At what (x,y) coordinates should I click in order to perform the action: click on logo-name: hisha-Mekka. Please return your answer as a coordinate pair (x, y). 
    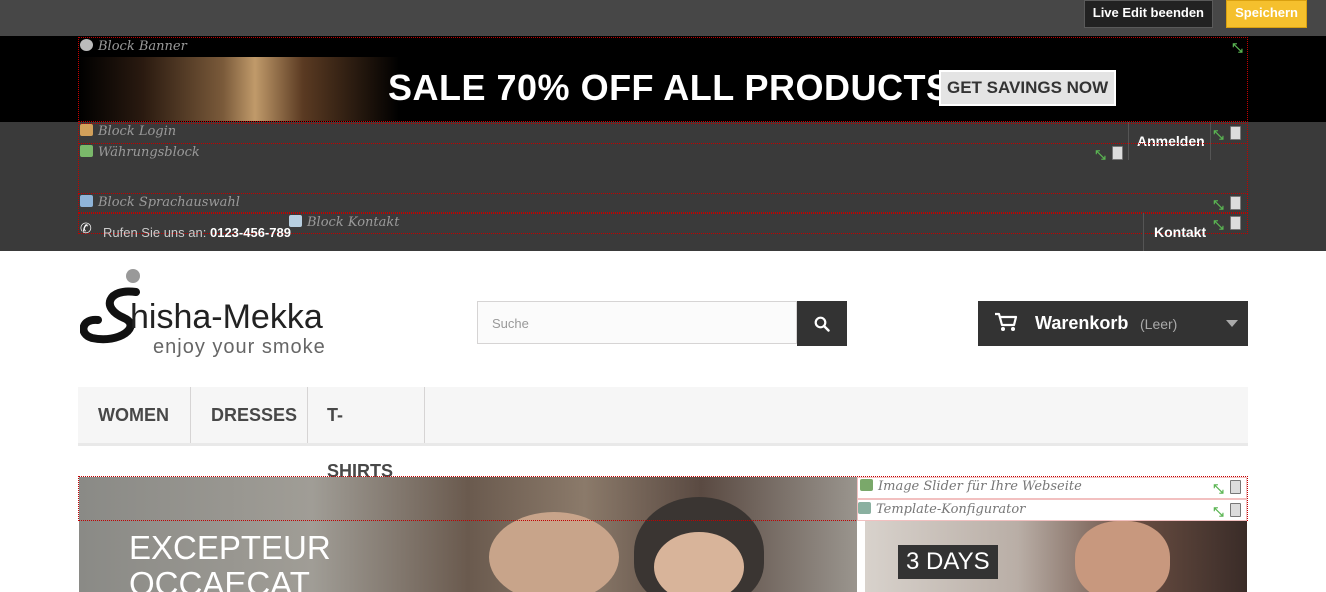
    Looking at the image, I should click on (226, 317).